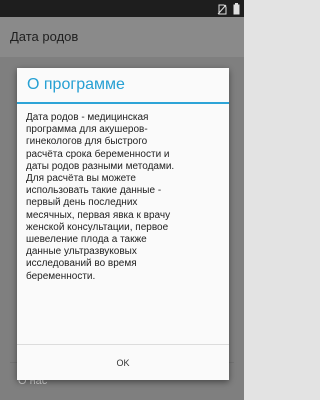  What do you see at coordinates (86, 240) in the screenshot?
I see `dialog-message-line: шевеление плода а также` at bounding box center [86, 240].